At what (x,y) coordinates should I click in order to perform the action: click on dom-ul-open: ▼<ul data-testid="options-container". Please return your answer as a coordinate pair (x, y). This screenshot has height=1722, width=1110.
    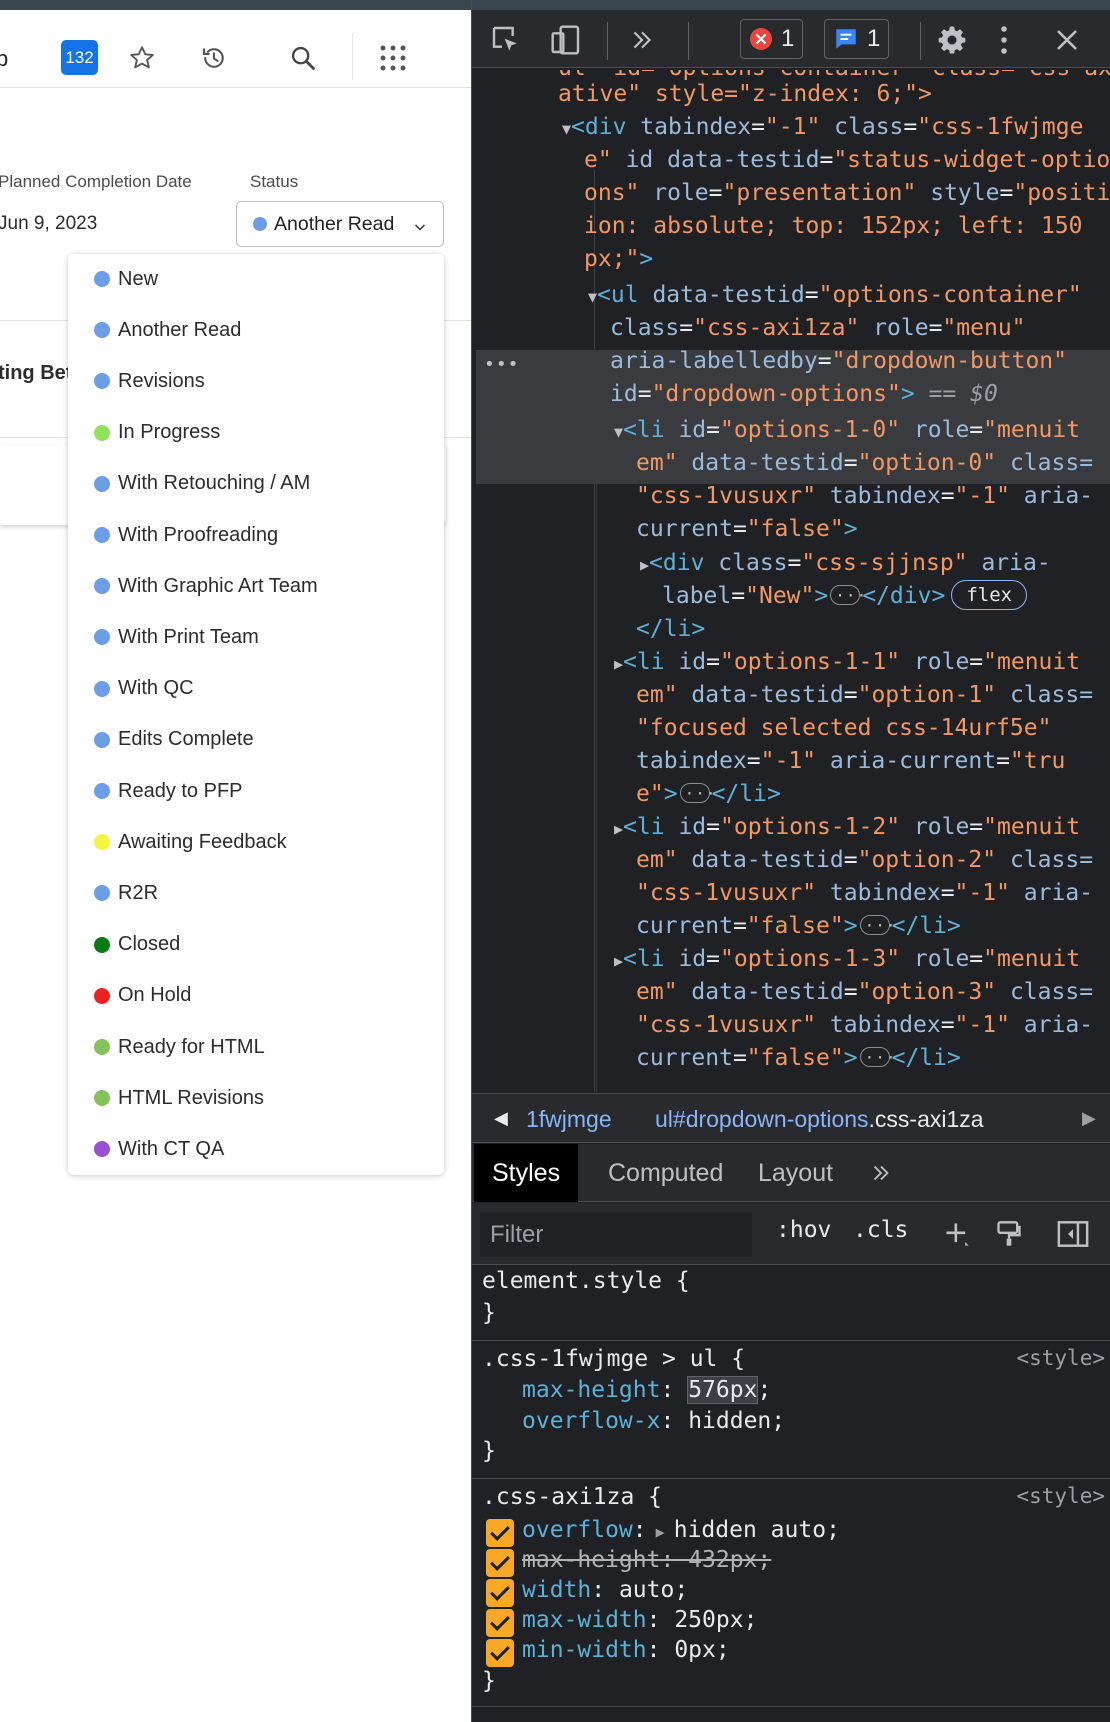
    Looking at the image, I should click on (835, 296).